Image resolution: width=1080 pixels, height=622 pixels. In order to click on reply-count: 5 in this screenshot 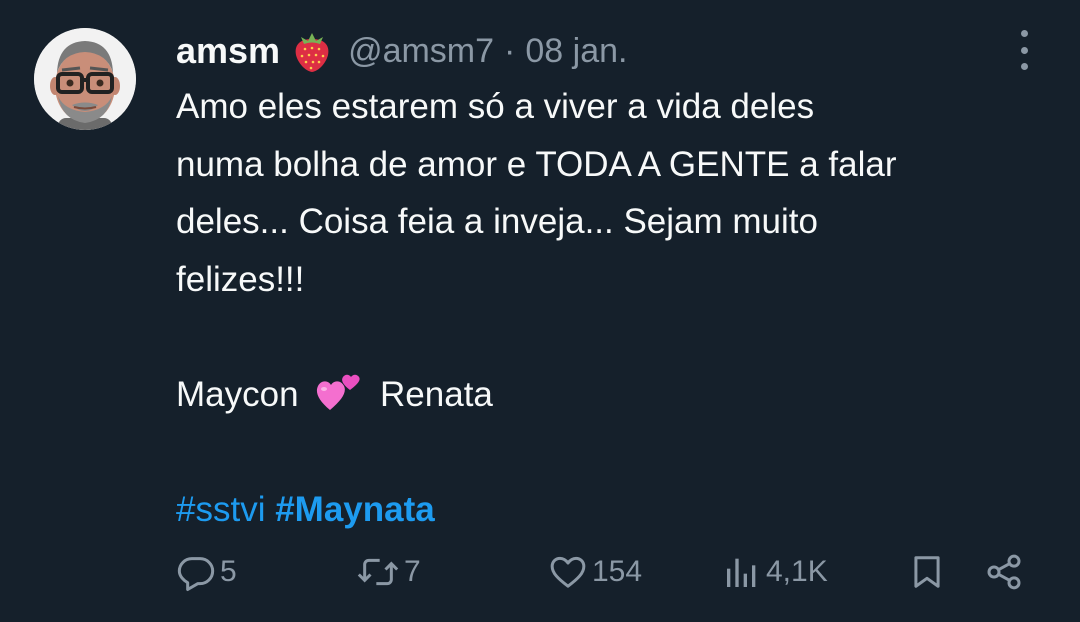, I will do `click(228, 571)`.